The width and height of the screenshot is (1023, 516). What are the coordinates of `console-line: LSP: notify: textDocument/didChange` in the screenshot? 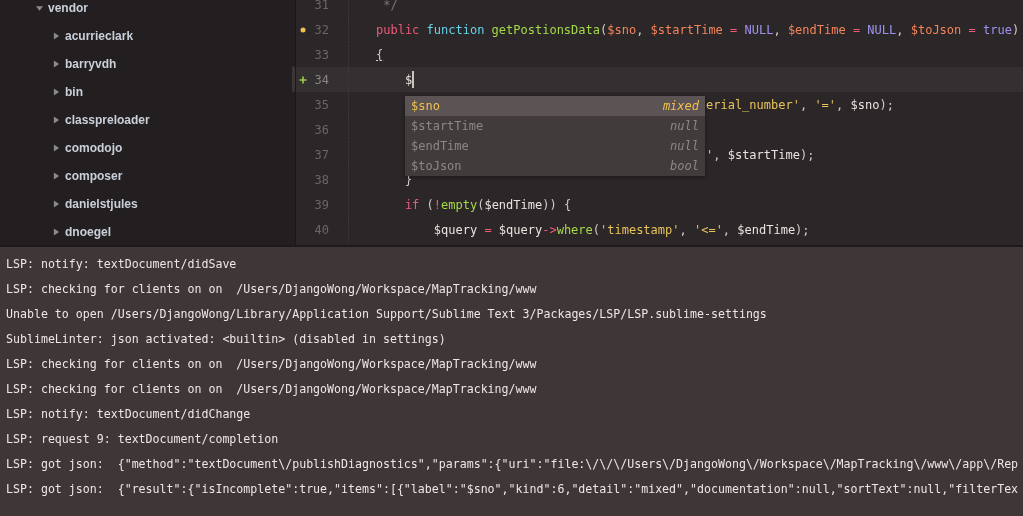 It's located at (128, 413).